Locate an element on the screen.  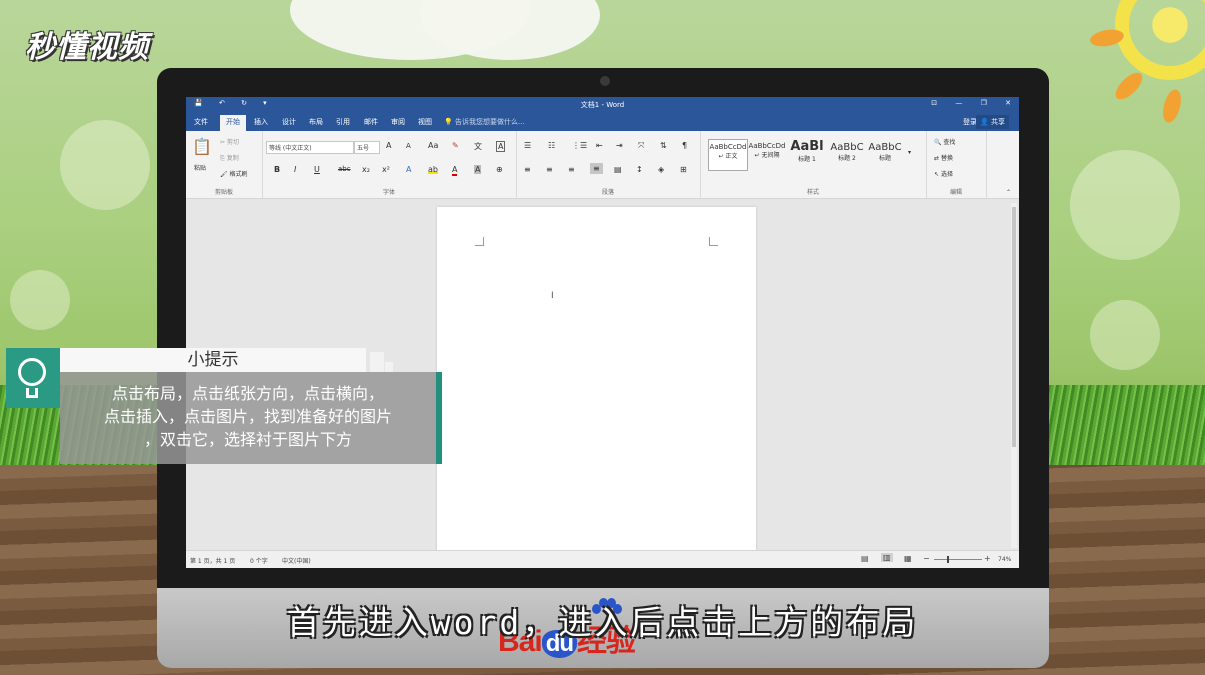
font-name-select: 等线 (中文正文) is located at coordinates (310, 147).